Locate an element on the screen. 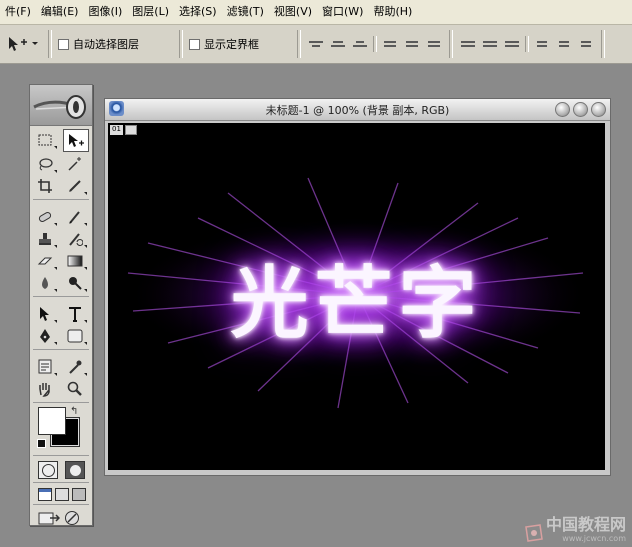 The image size is (632, 547). menu-image: 图像(I) is located at coordinates (105, 12).